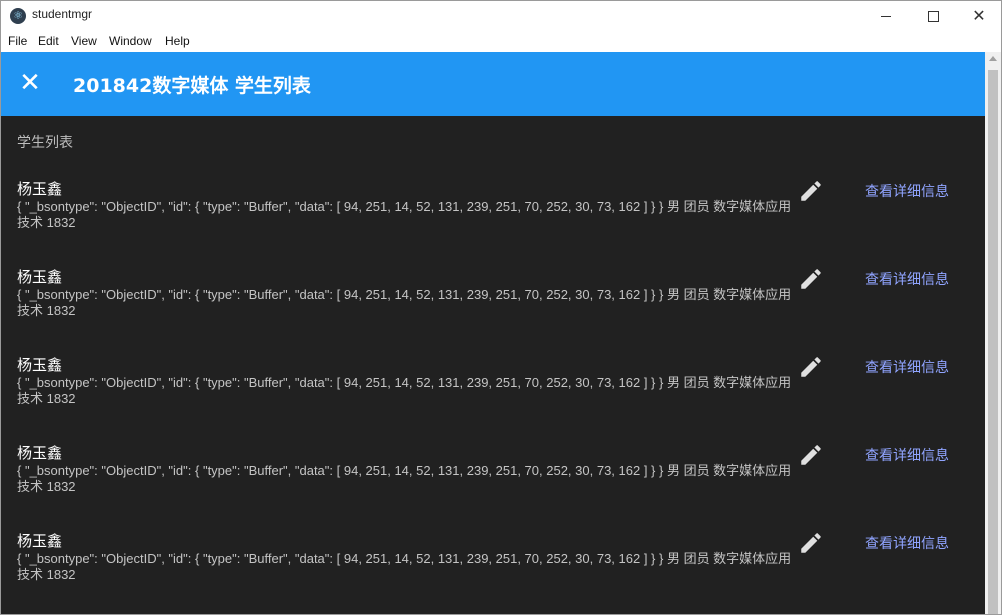 Image resolution: width=1002 pixels, height=615 pixels. I want to click on menu-view: View, so click(84, 41).